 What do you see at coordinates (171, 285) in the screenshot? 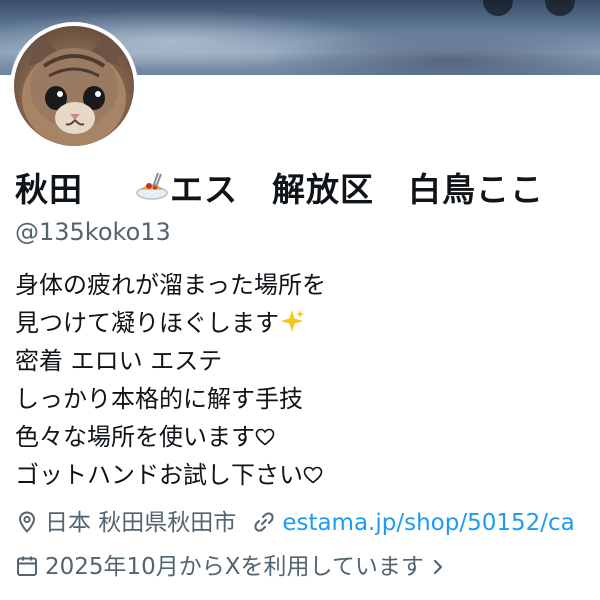
I see `bio-line: 身体の疲れが溜まった場所を` at bounding box center [171, 285].